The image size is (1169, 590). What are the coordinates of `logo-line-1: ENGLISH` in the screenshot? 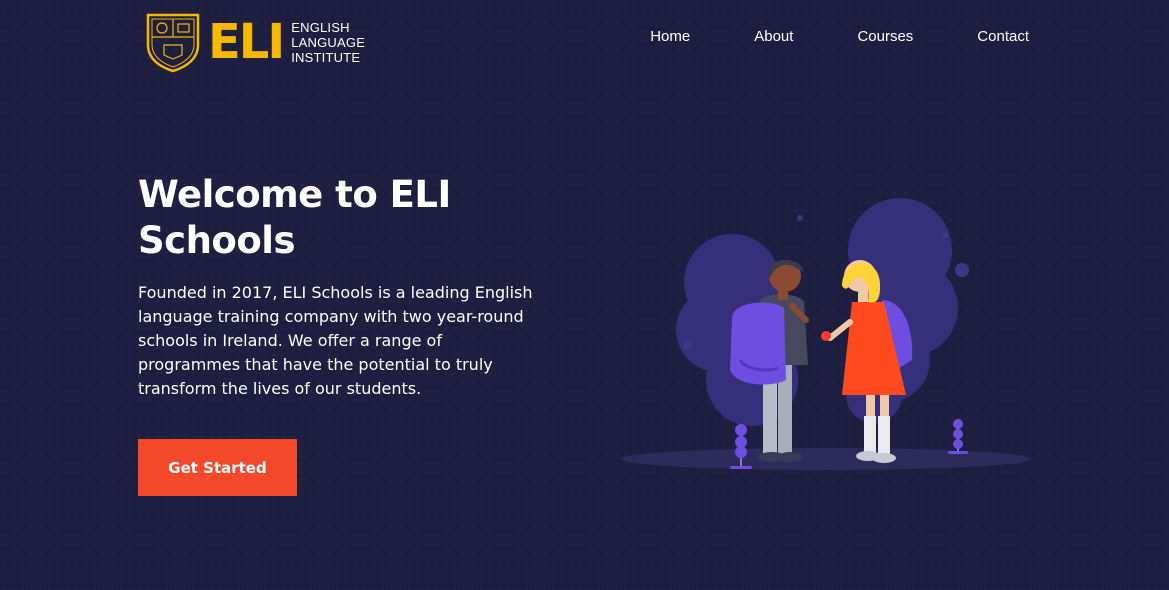 It's located at (320, 27).